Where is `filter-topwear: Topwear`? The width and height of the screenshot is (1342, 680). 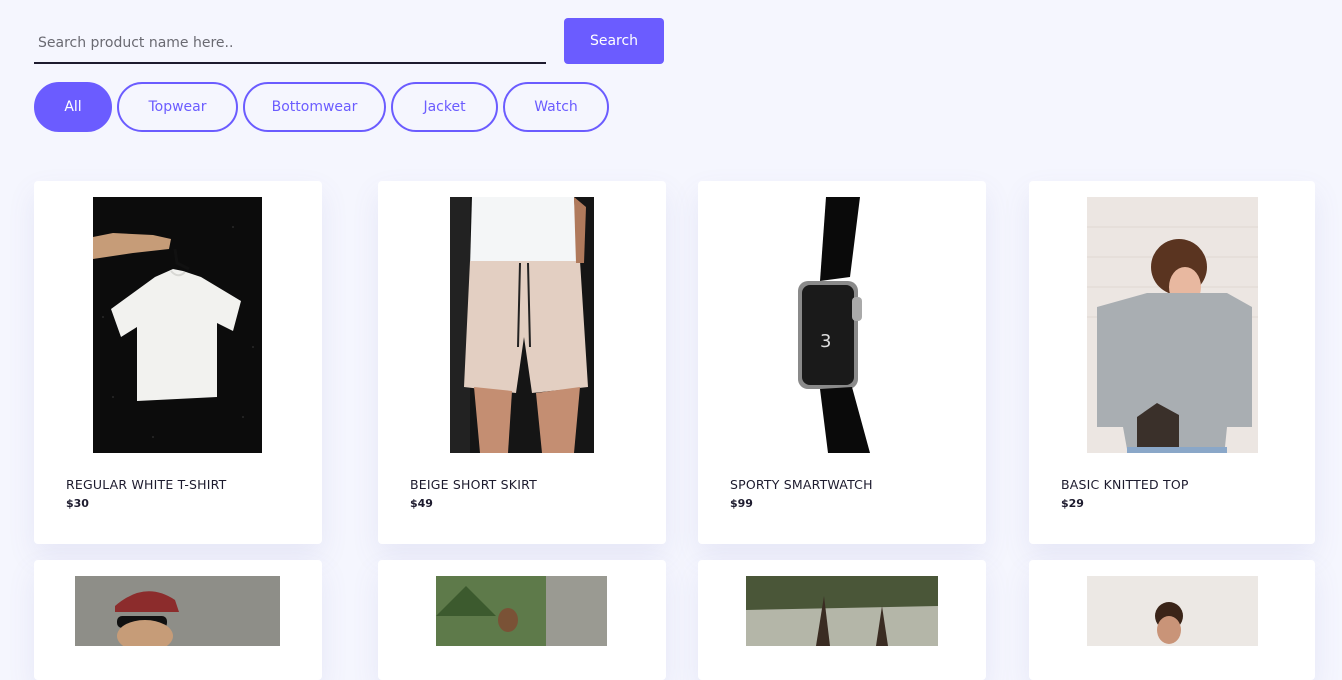
filter-topwear: Topwear is located at coordinates (177, 107).